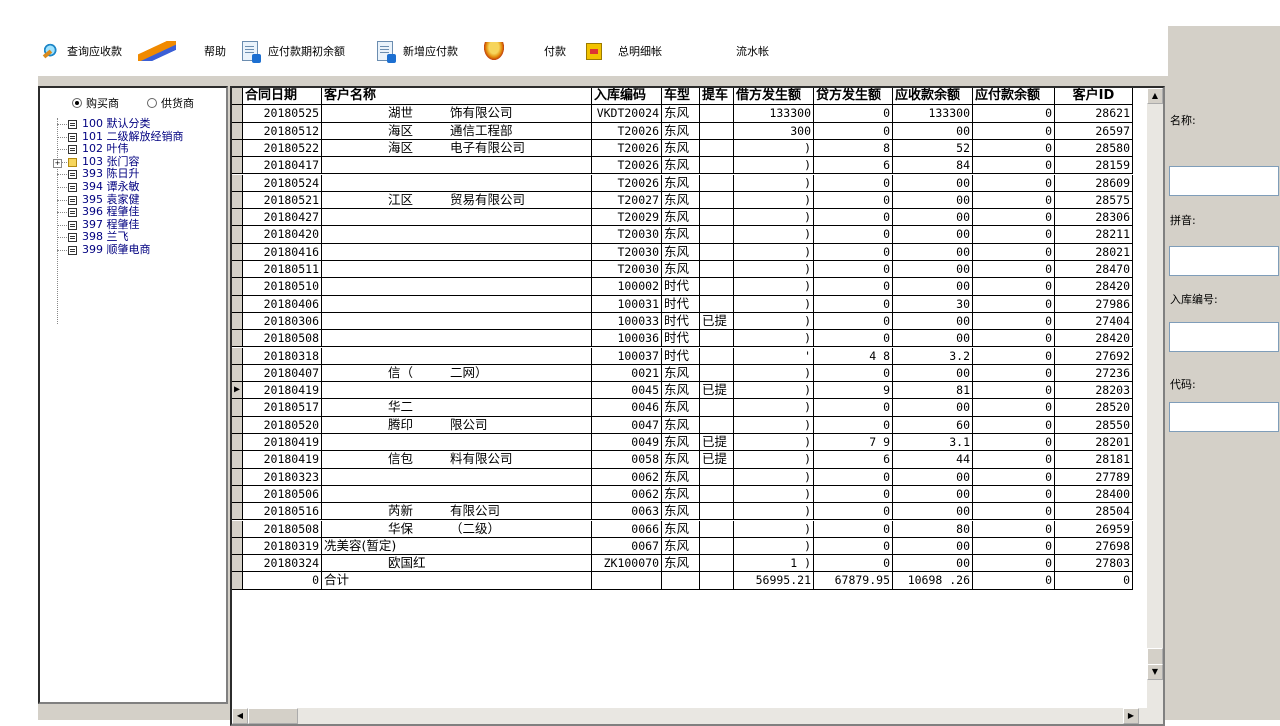 This screenshot has width=1280, height=726. I want to click on inbound-code-cell: VKDT20024, so click(627, 114).